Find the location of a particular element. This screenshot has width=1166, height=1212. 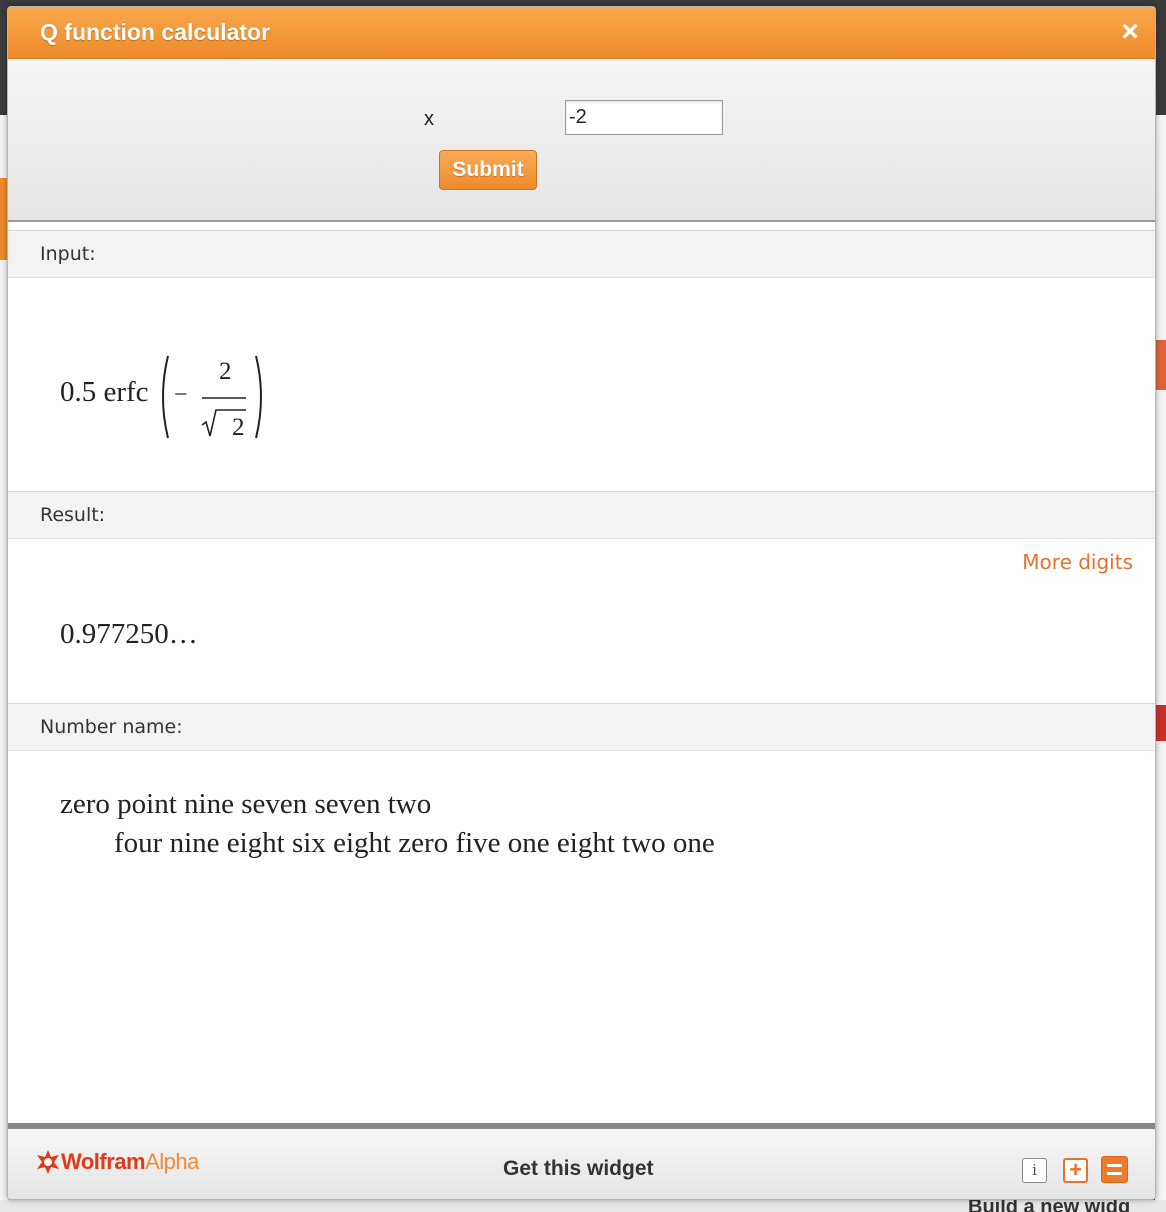

logo-text-wolfram: Wolfram is located at coordinates (103, 1161).